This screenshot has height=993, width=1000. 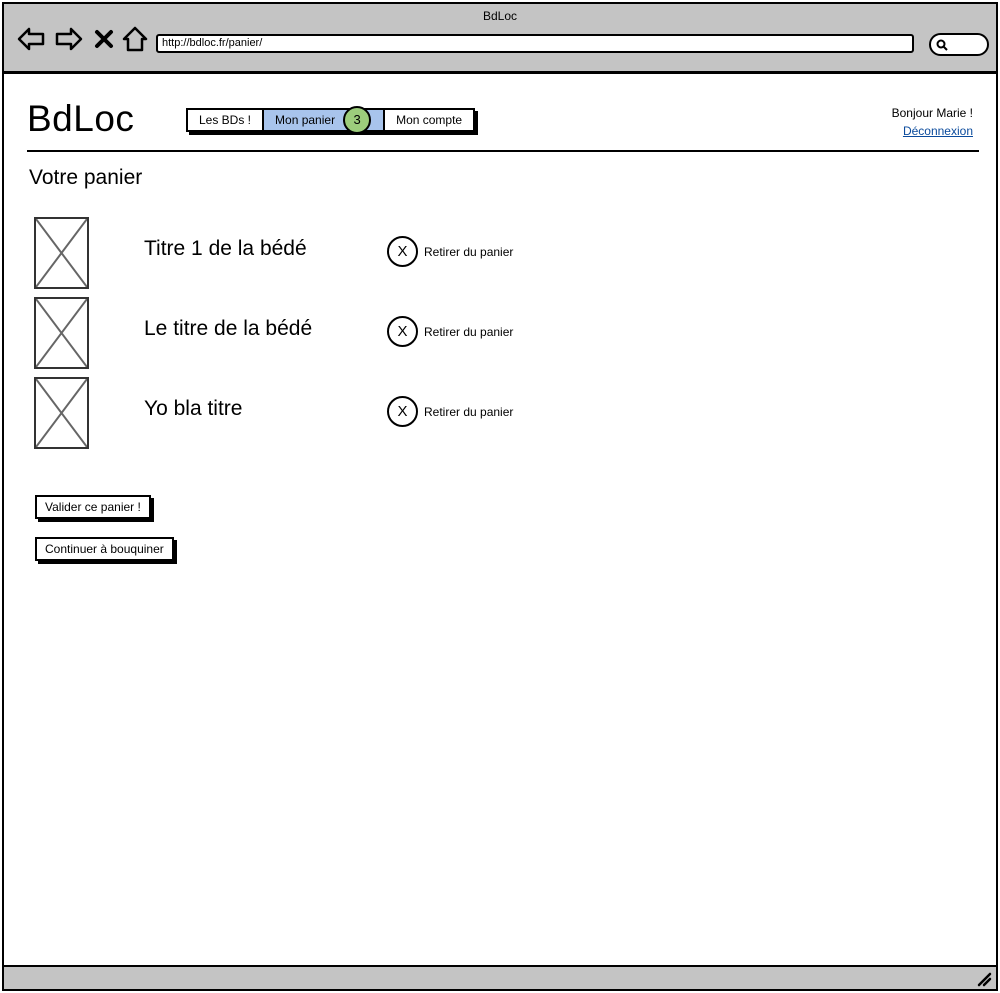 What do you see at coordinates (500, 977) in the screenshot?
I see `browser-status-bar` at bounding box center [500, 977].